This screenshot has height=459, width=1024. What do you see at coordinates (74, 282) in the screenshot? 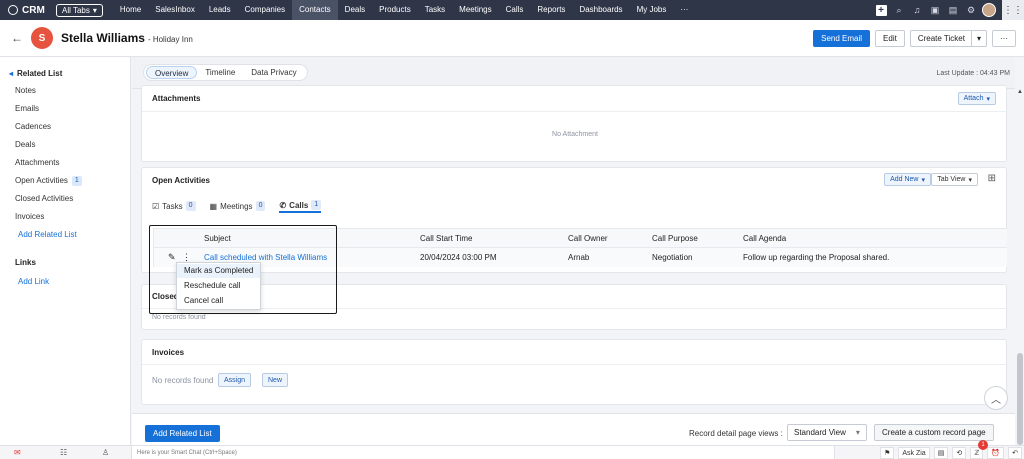
I see `add-link-link: Add Link` at bounding box center [74, 282].